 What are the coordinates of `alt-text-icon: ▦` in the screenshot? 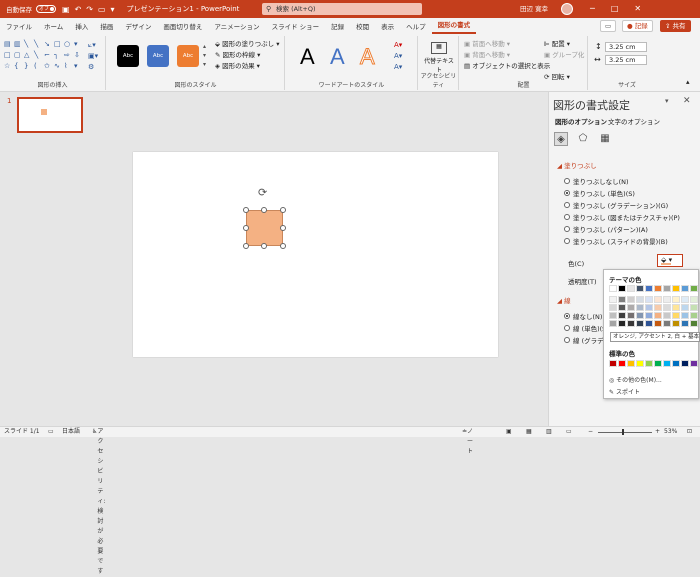 It's located at (439, 48).